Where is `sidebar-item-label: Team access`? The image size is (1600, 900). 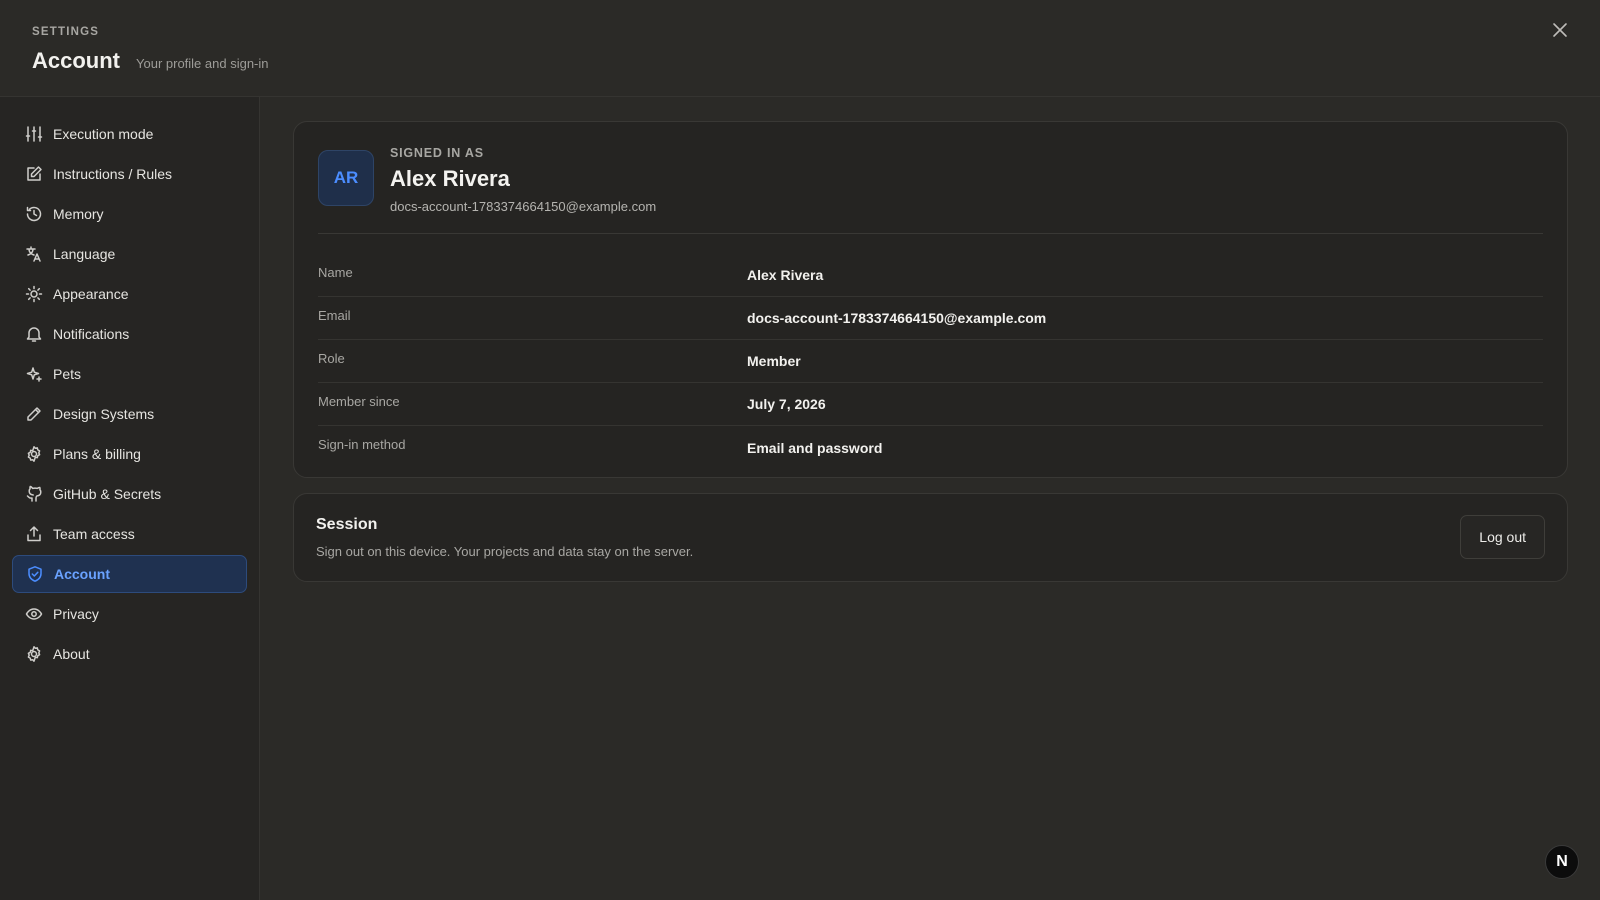
sidebar-item-label: Team access is located at coordinates (94, 534).